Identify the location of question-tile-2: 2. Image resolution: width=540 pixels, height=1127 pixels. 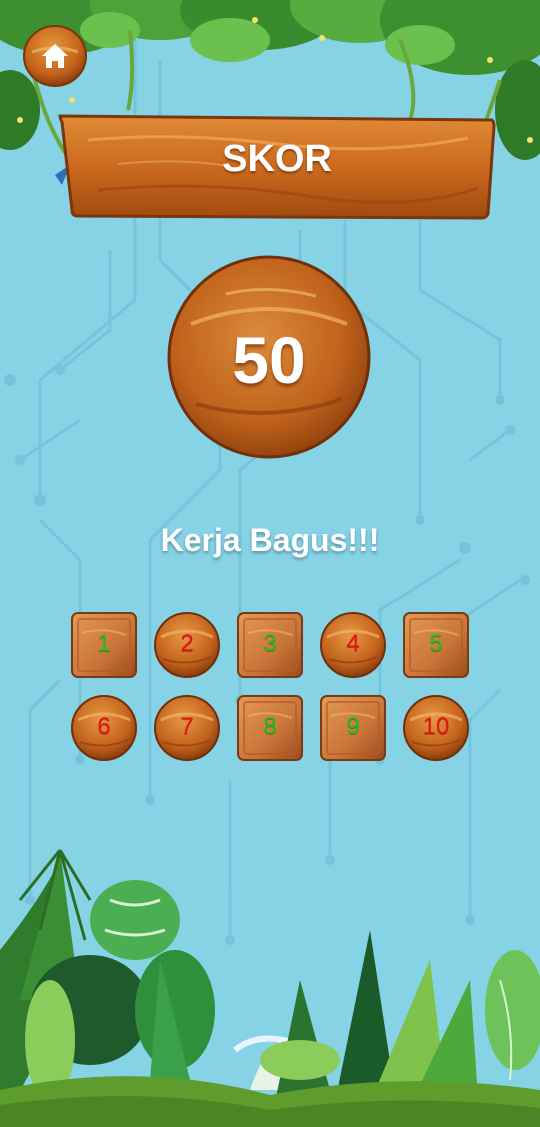
(187, 645).